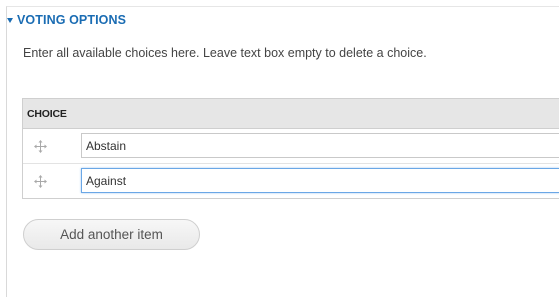  Describe the element at coordinates (291, 114) in the screenshot. I see `table-header: CHOICE` at that location.